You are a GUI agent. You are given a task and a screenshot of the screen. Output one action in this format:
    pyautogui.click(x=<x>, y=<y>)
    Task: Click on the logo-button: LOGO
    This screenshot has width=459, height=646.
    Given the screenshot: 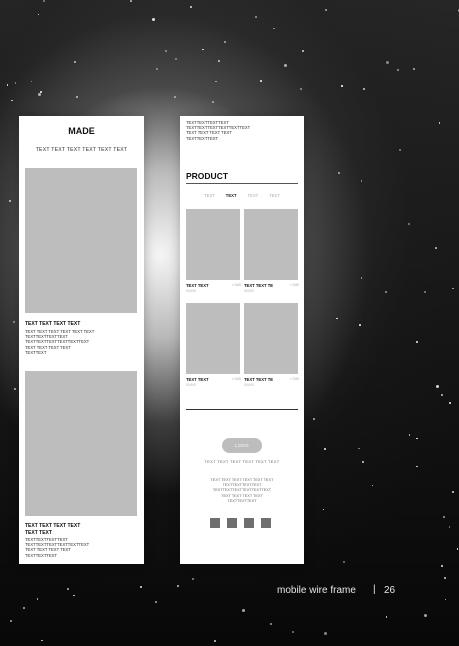 What is the action you would take?
    pyautogui.click(x=242, y=445)
    